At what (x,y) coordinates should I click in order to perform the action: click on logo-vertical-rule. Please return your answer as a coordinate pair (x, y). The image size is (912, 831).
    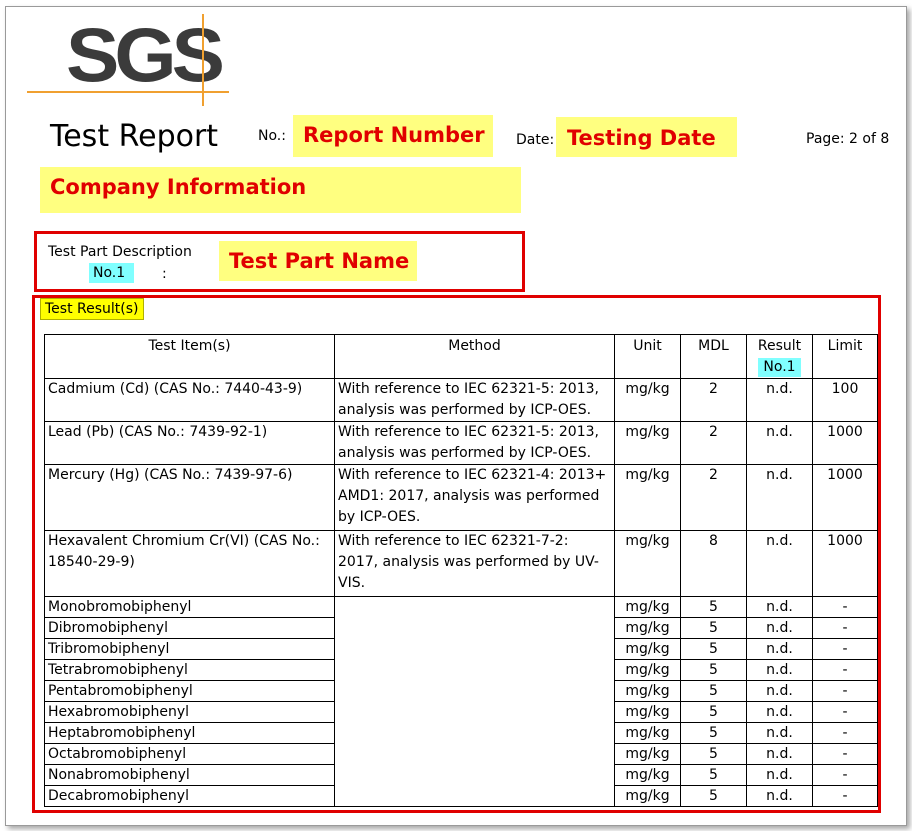
    Looking at the image, I should click on (203, 60).